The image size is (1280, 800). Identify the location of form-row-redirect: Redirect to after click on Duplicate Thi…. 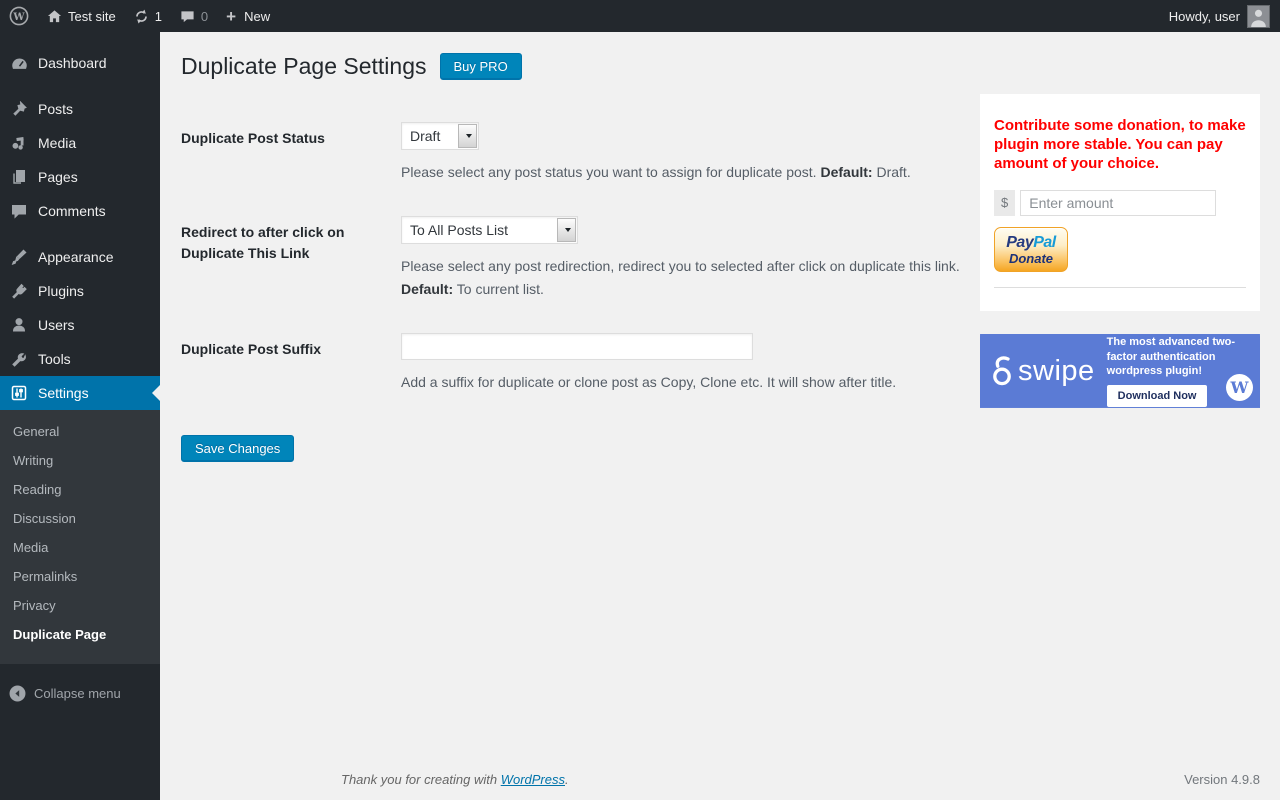
(570, 257).